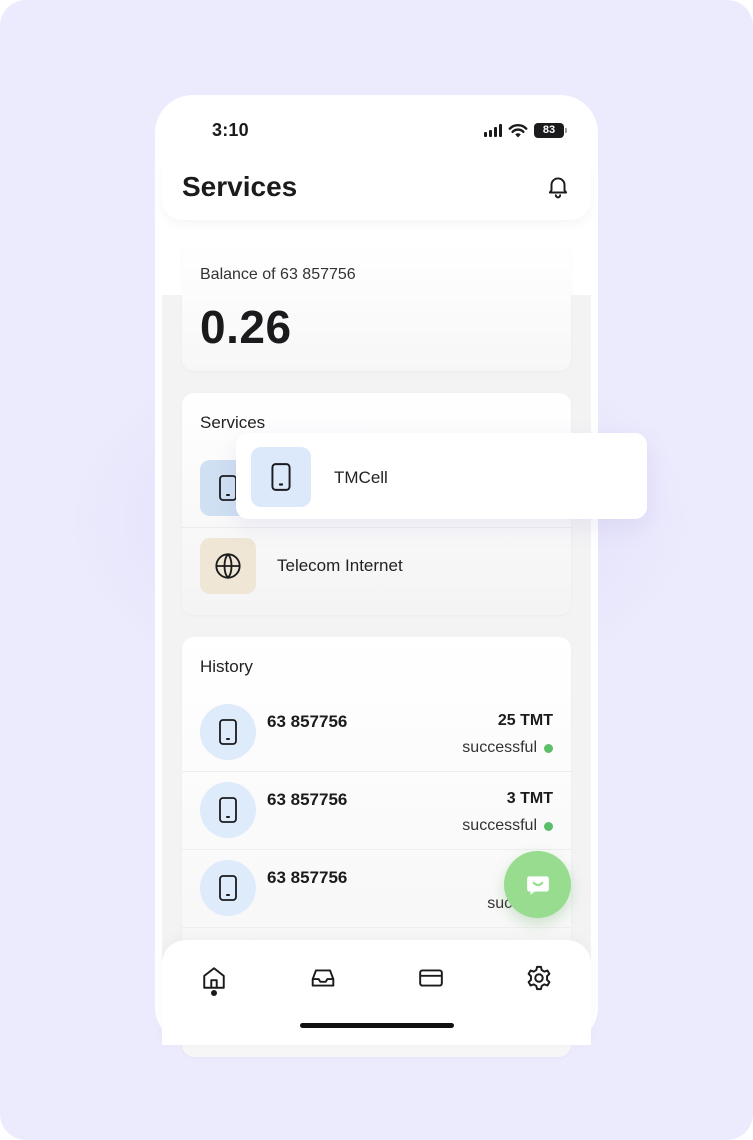 The height and width of the screenshot is (1140, 753). I want to click on status-bar: 3:10 83, so click(376, 130).